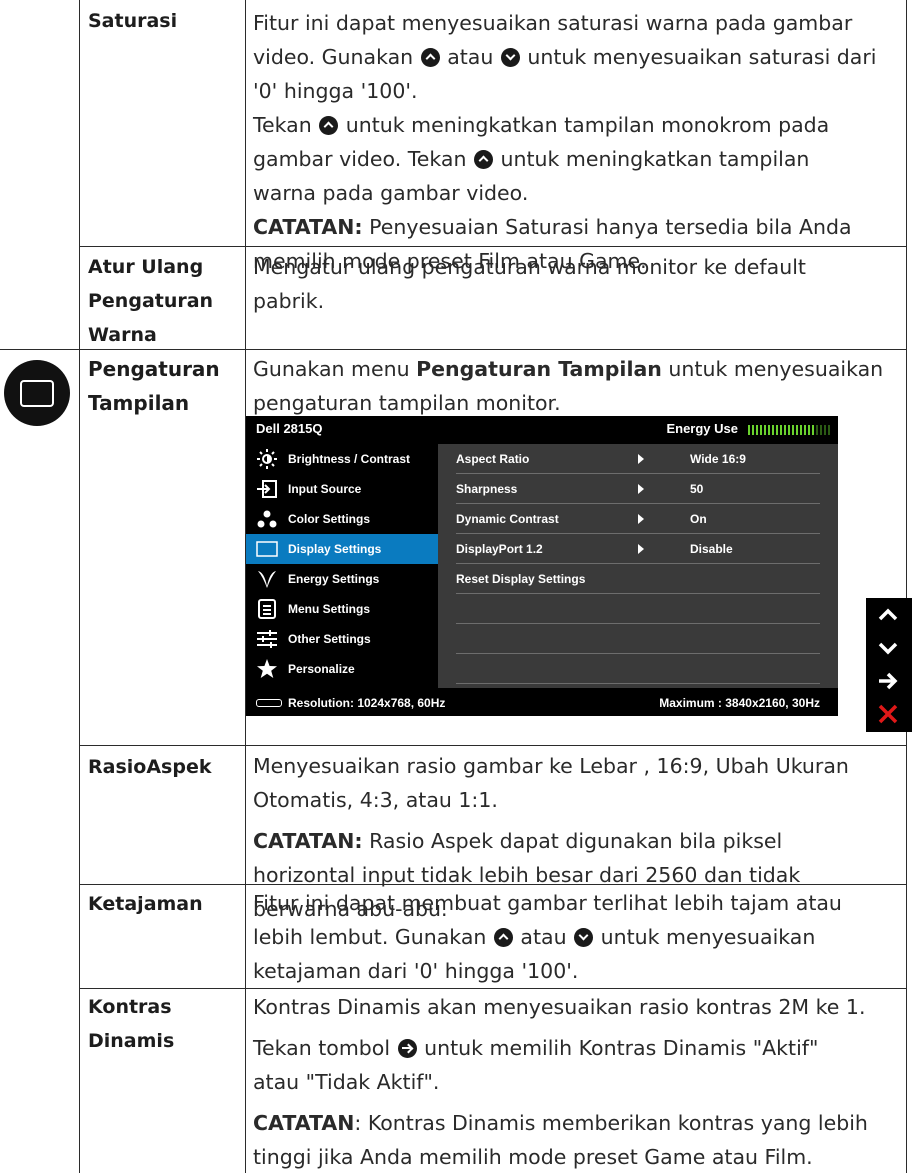 This screenshot has width=912, height=1173. Describe the element at coordinates (145, 904) in the screenshot. I see `sharpness-label: Ketajaman` at that location.